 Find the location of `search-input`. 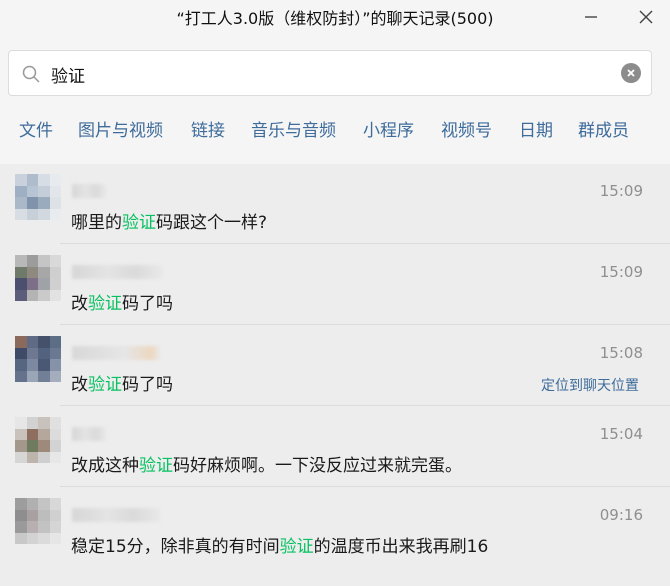

search-input is located at coordinates (331, 74).